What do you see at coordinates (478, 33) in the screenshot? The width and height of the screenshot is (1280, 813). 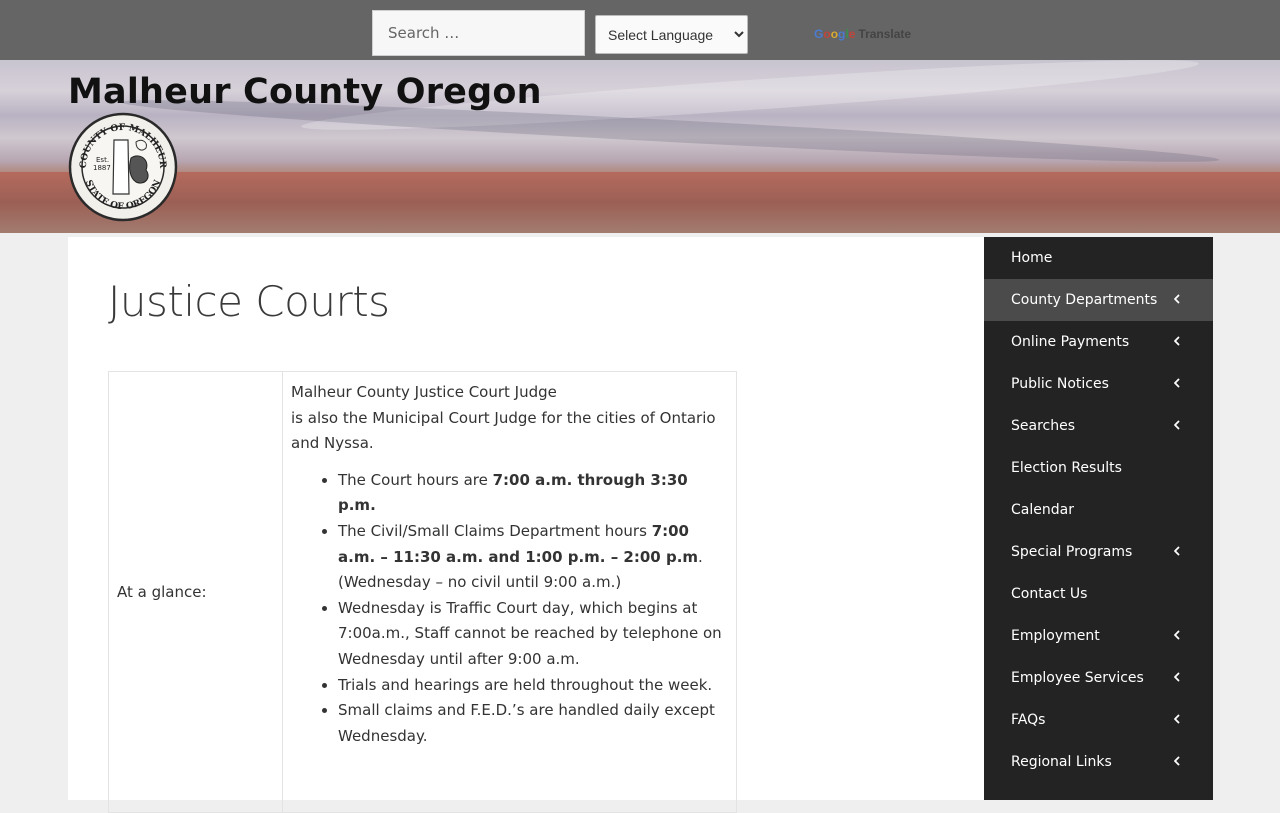 I see `search-input` at bounding box center [478, 33].